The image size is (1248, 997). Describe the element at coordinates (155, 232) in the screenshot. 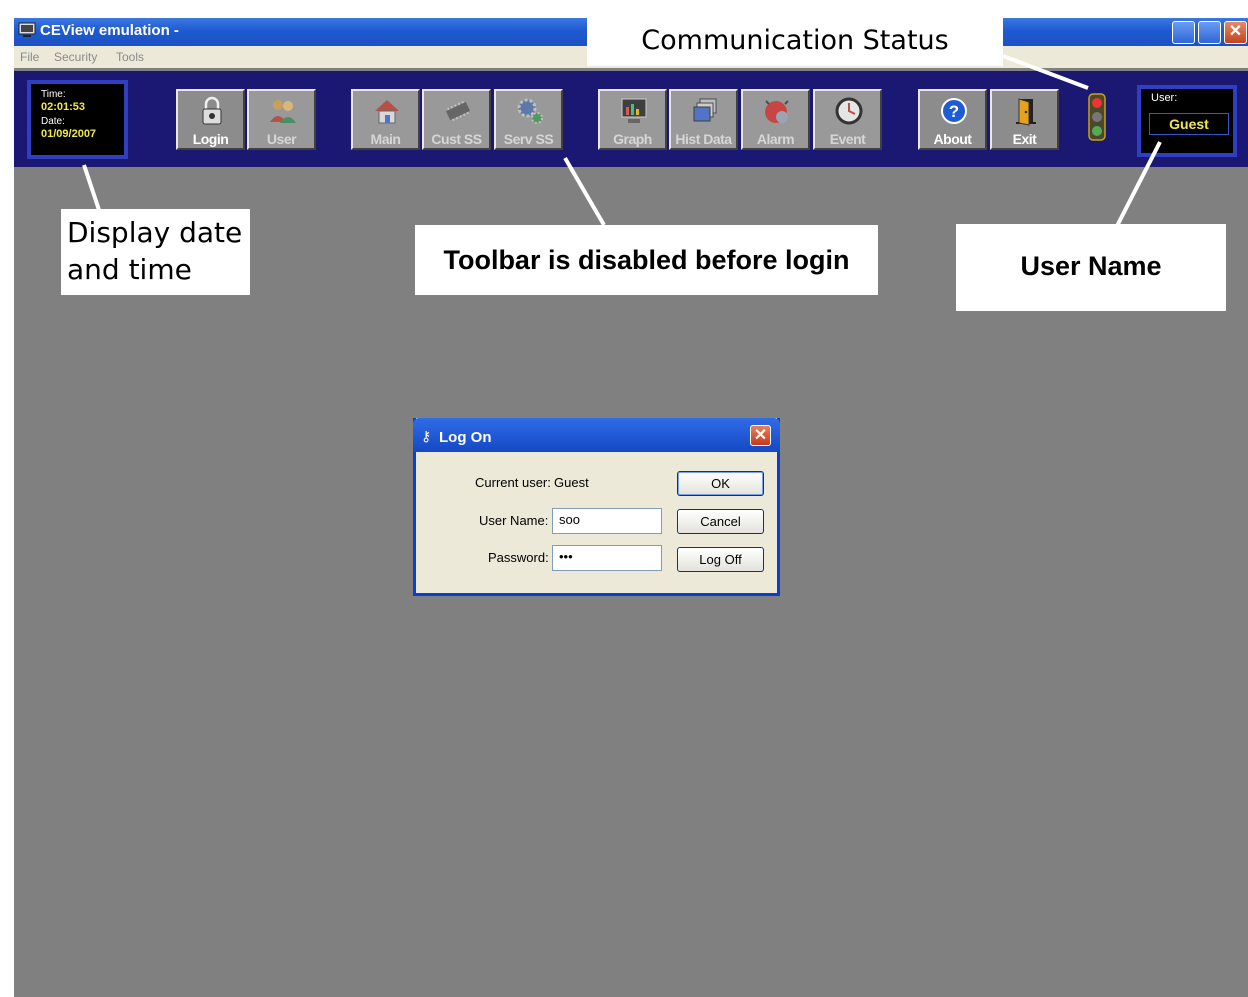

I see `datetime-callout-line-1: Display date` at that location.